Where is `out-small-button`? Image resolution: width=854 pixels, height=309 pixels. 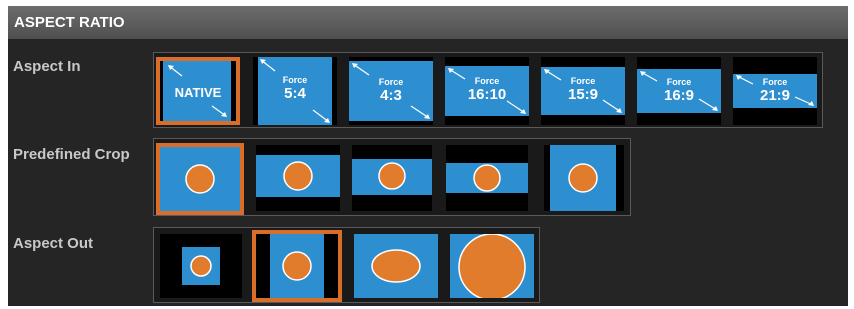
out-small-button is located at coordinates (201, 266).